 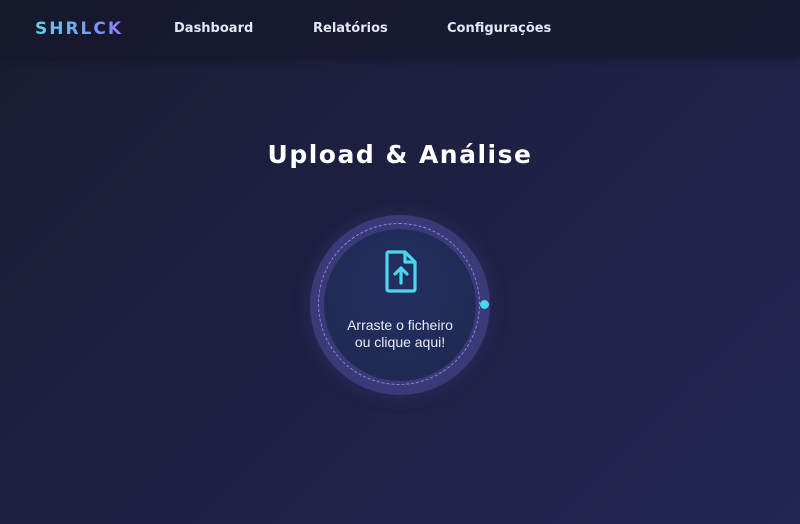 I want to click on upload-dropzone, so click(x=400, y=305).